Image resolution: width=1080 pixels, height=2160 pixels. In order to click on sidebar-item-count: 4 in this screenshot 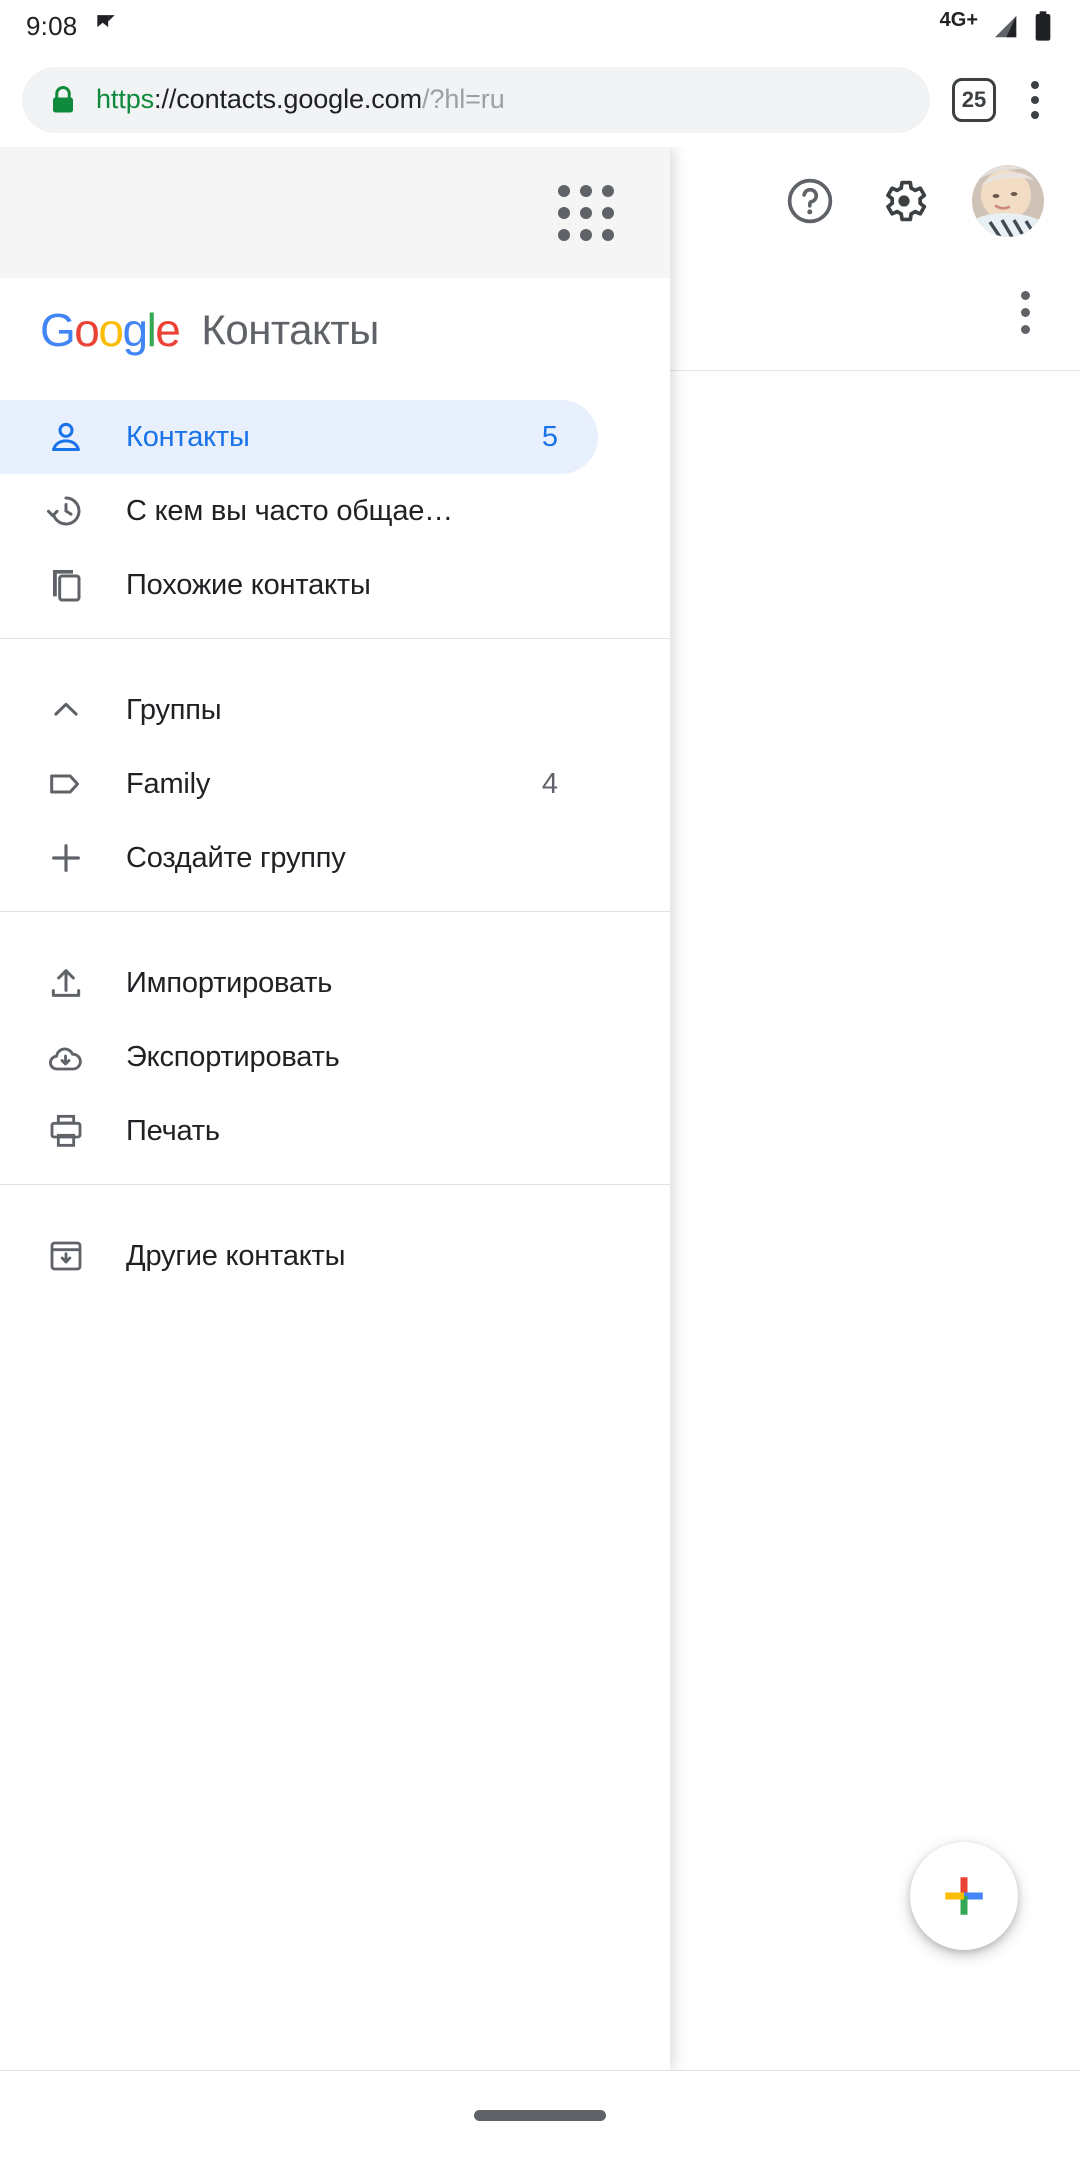, I will do `click(549, 783)`.